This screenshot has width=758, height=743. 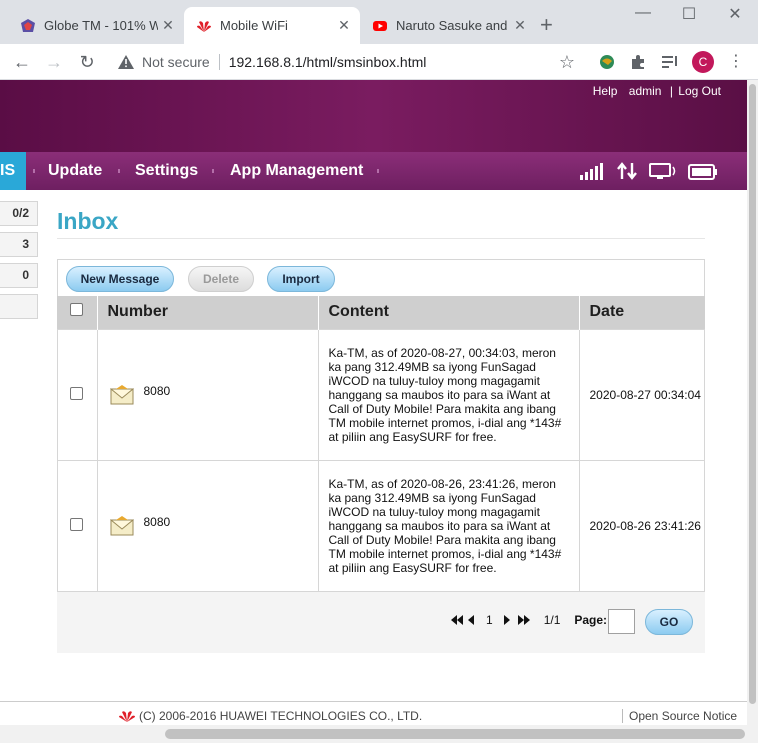 I want to click on tab-title: Mobile WiFi, so click(x=254, y=25).